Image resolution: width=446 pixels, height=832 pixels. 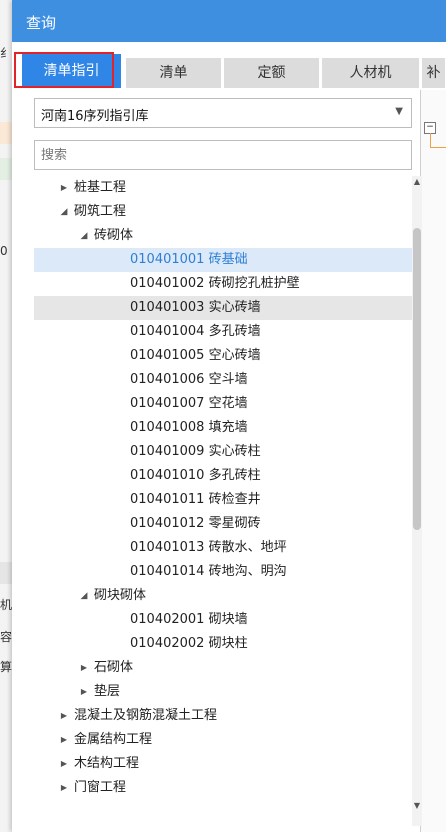 I want to click on tree-node: ▶ 金属结构工程, so click(x=223, y=740).